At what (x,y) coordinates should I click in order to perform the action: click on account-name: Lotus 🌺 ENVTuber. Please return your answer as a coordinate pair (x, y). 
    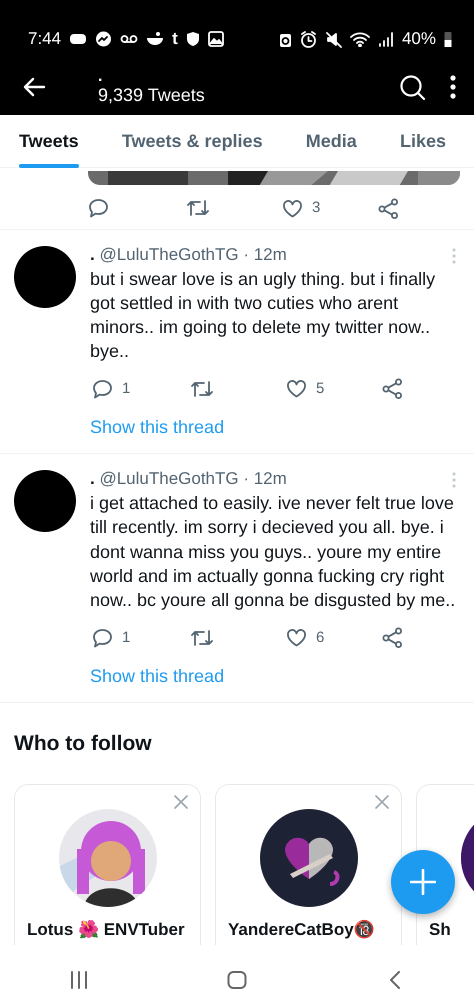
    Looking at the image, I should click on (106, 930).